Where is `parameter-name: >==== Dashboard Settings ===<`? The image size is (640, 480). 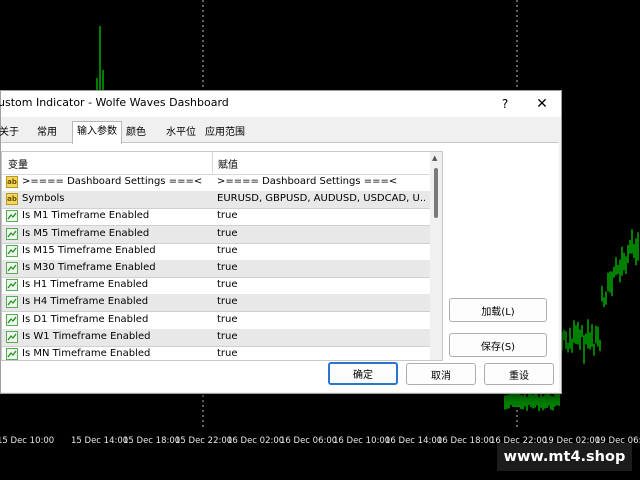
parameter-name: >==== Dashboard Settings ===< is located at coordinates (112, 181).